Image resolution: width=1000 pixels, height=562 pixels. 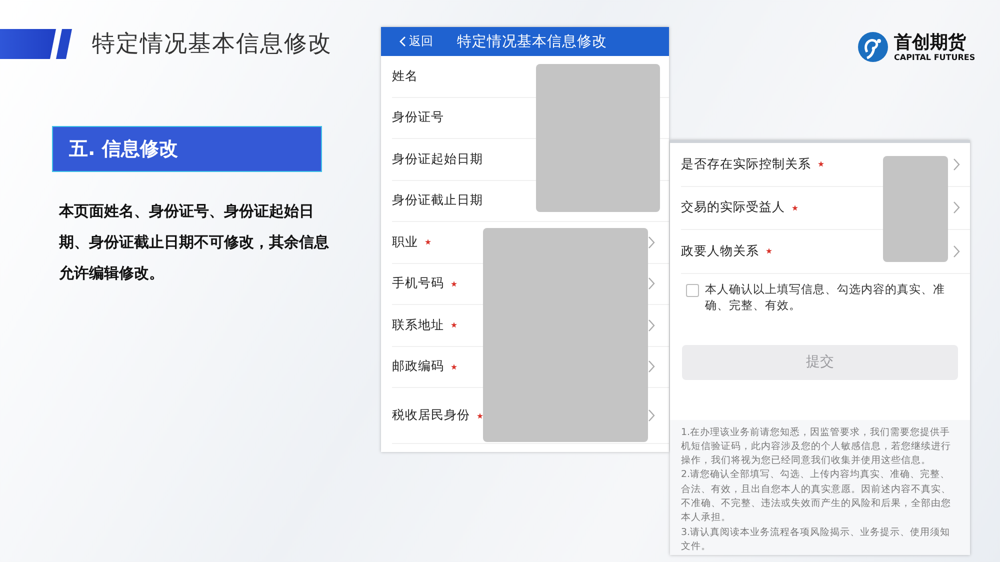 I want to click on logo-name: 首创期货, so click(x=930, y=42).